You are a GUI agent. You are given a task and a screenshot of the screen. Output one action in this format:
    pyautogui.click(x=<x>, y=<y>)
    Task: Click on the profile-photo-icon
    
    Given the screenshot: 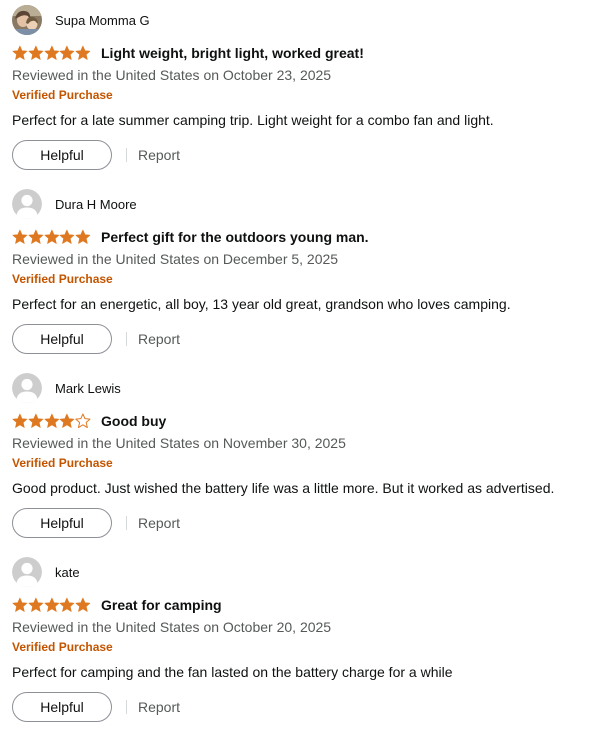 What is the action you would take?
    pyautogui.click(x=27, y=20)
    